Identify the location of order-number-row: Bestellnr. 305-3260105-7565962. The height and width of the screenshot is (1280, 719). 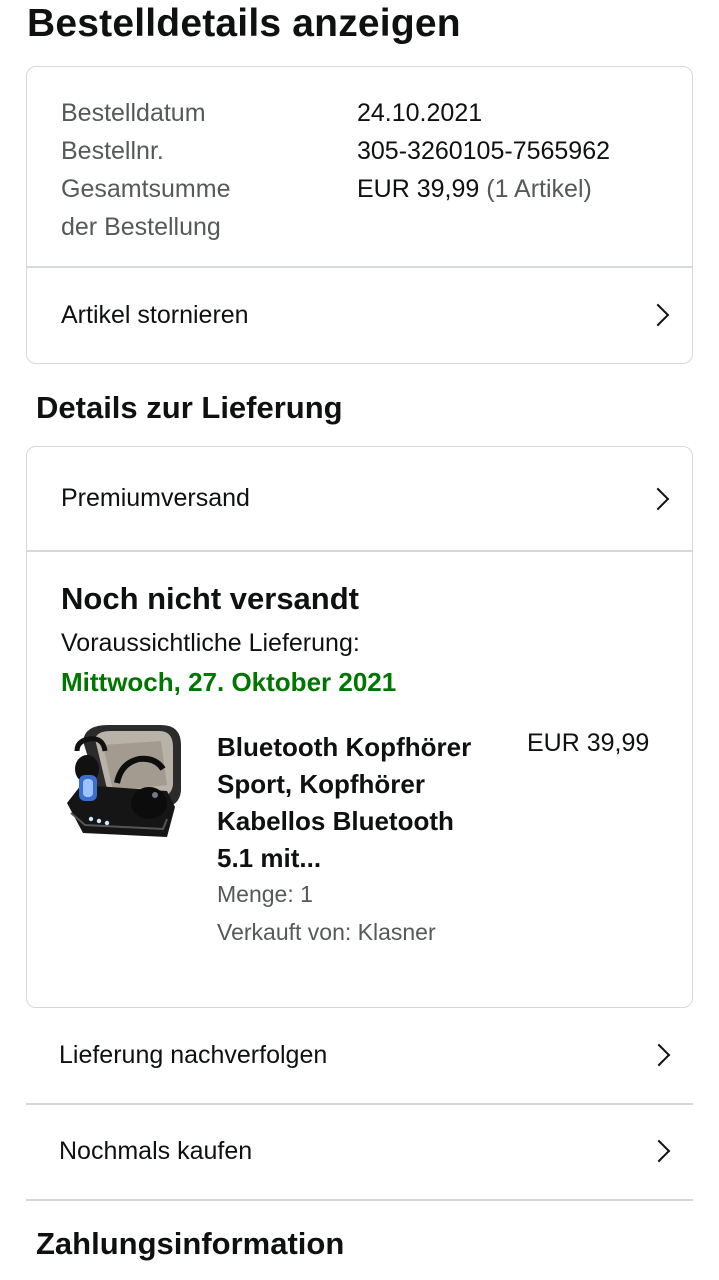
(335, 151).